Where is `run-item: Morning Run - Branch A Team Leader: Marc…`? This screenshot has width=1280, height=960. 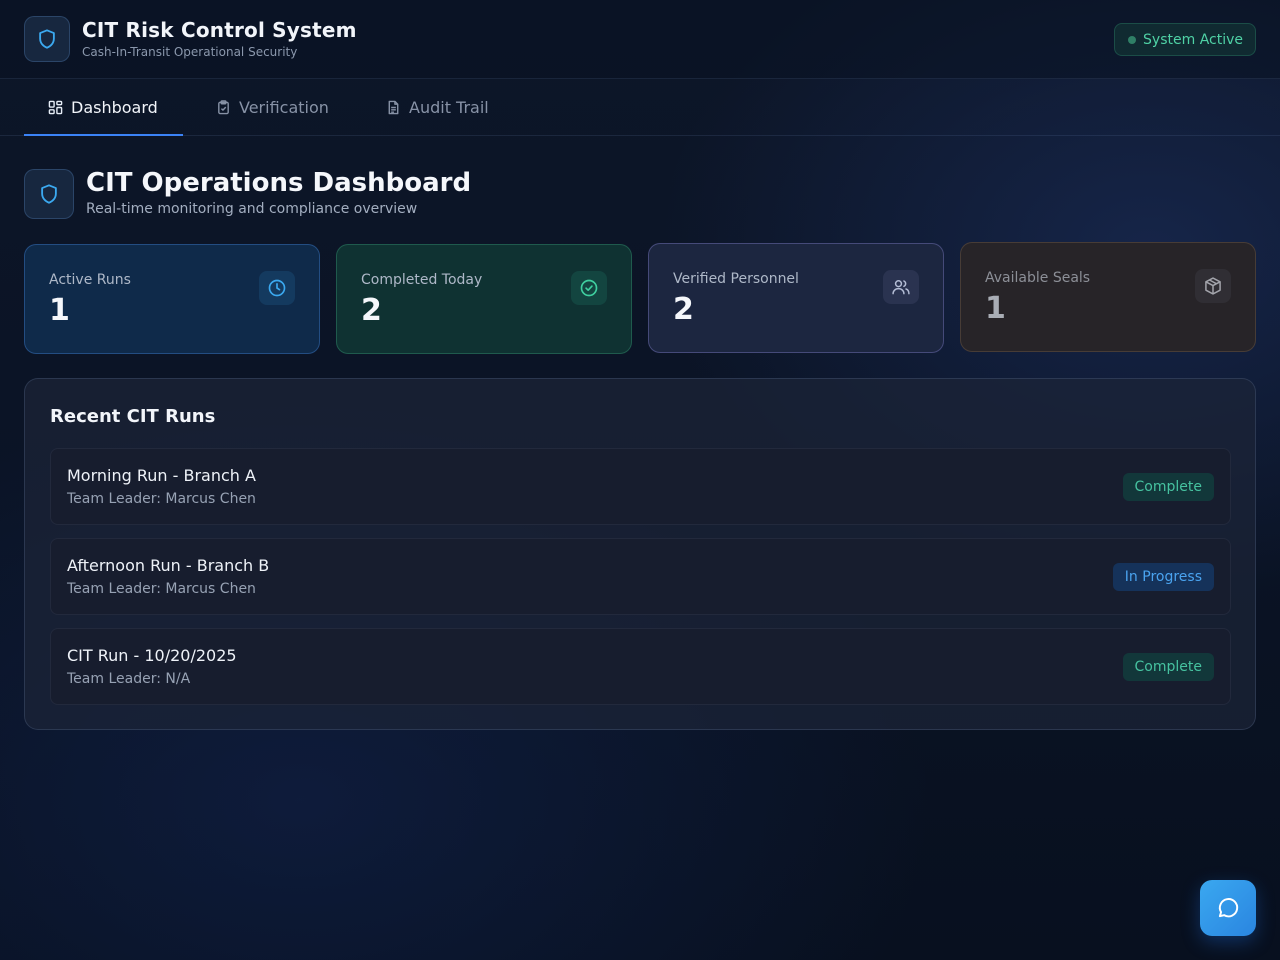 run-item: Morning Run - Branch A Team Leader: Marc… is located at coordinates (640, 486).